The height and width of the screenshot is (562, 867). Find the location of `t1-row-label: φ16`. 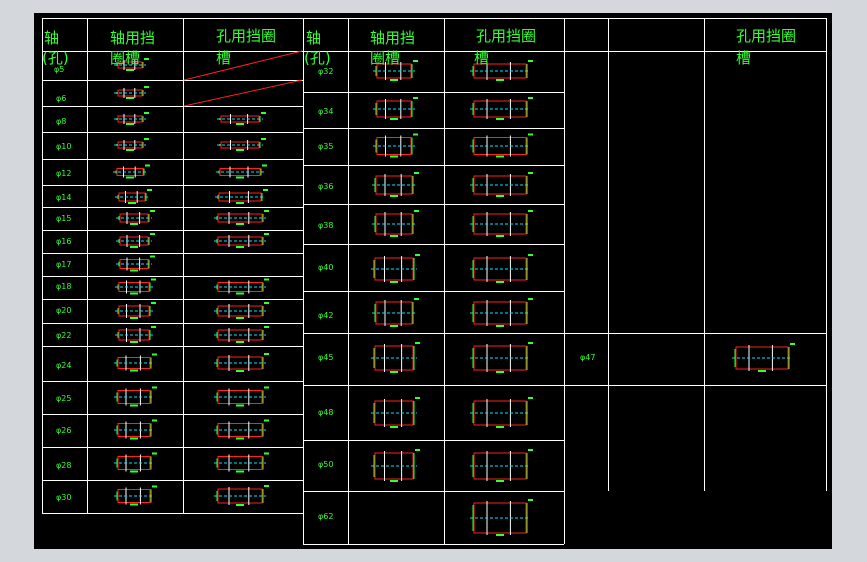

t1-row-label: φ16 is located at coordinates (63, 241).